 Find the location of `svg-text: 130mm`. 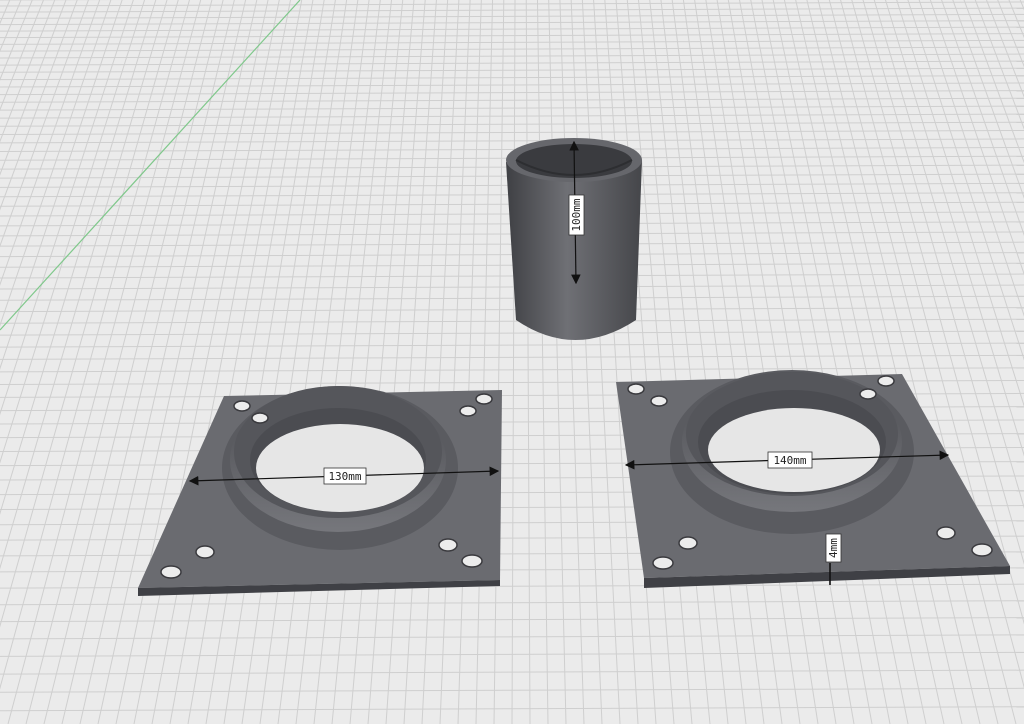

svg-text: 130mm is located at coordinates (344, 476).